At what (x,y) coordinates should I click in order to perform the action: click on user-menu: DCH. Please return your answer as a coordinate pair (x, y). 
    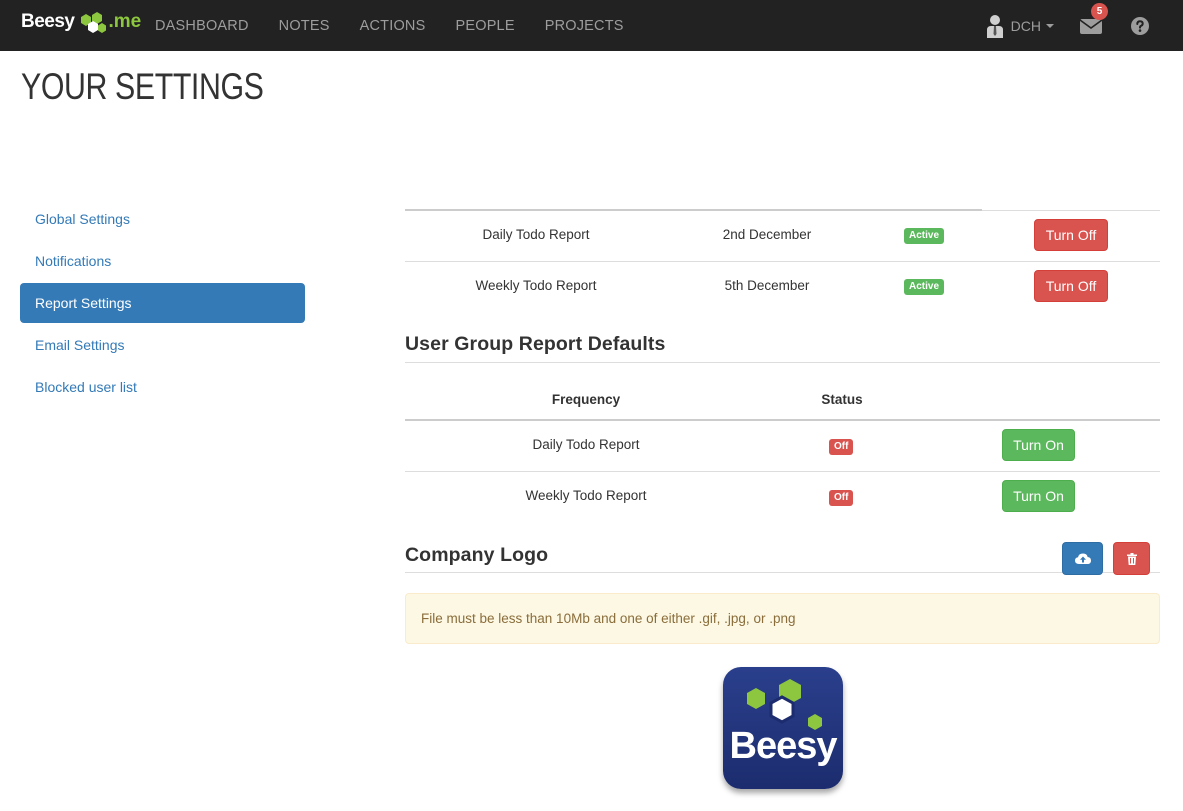
    Looking at the image, I should click on (1020, 26).